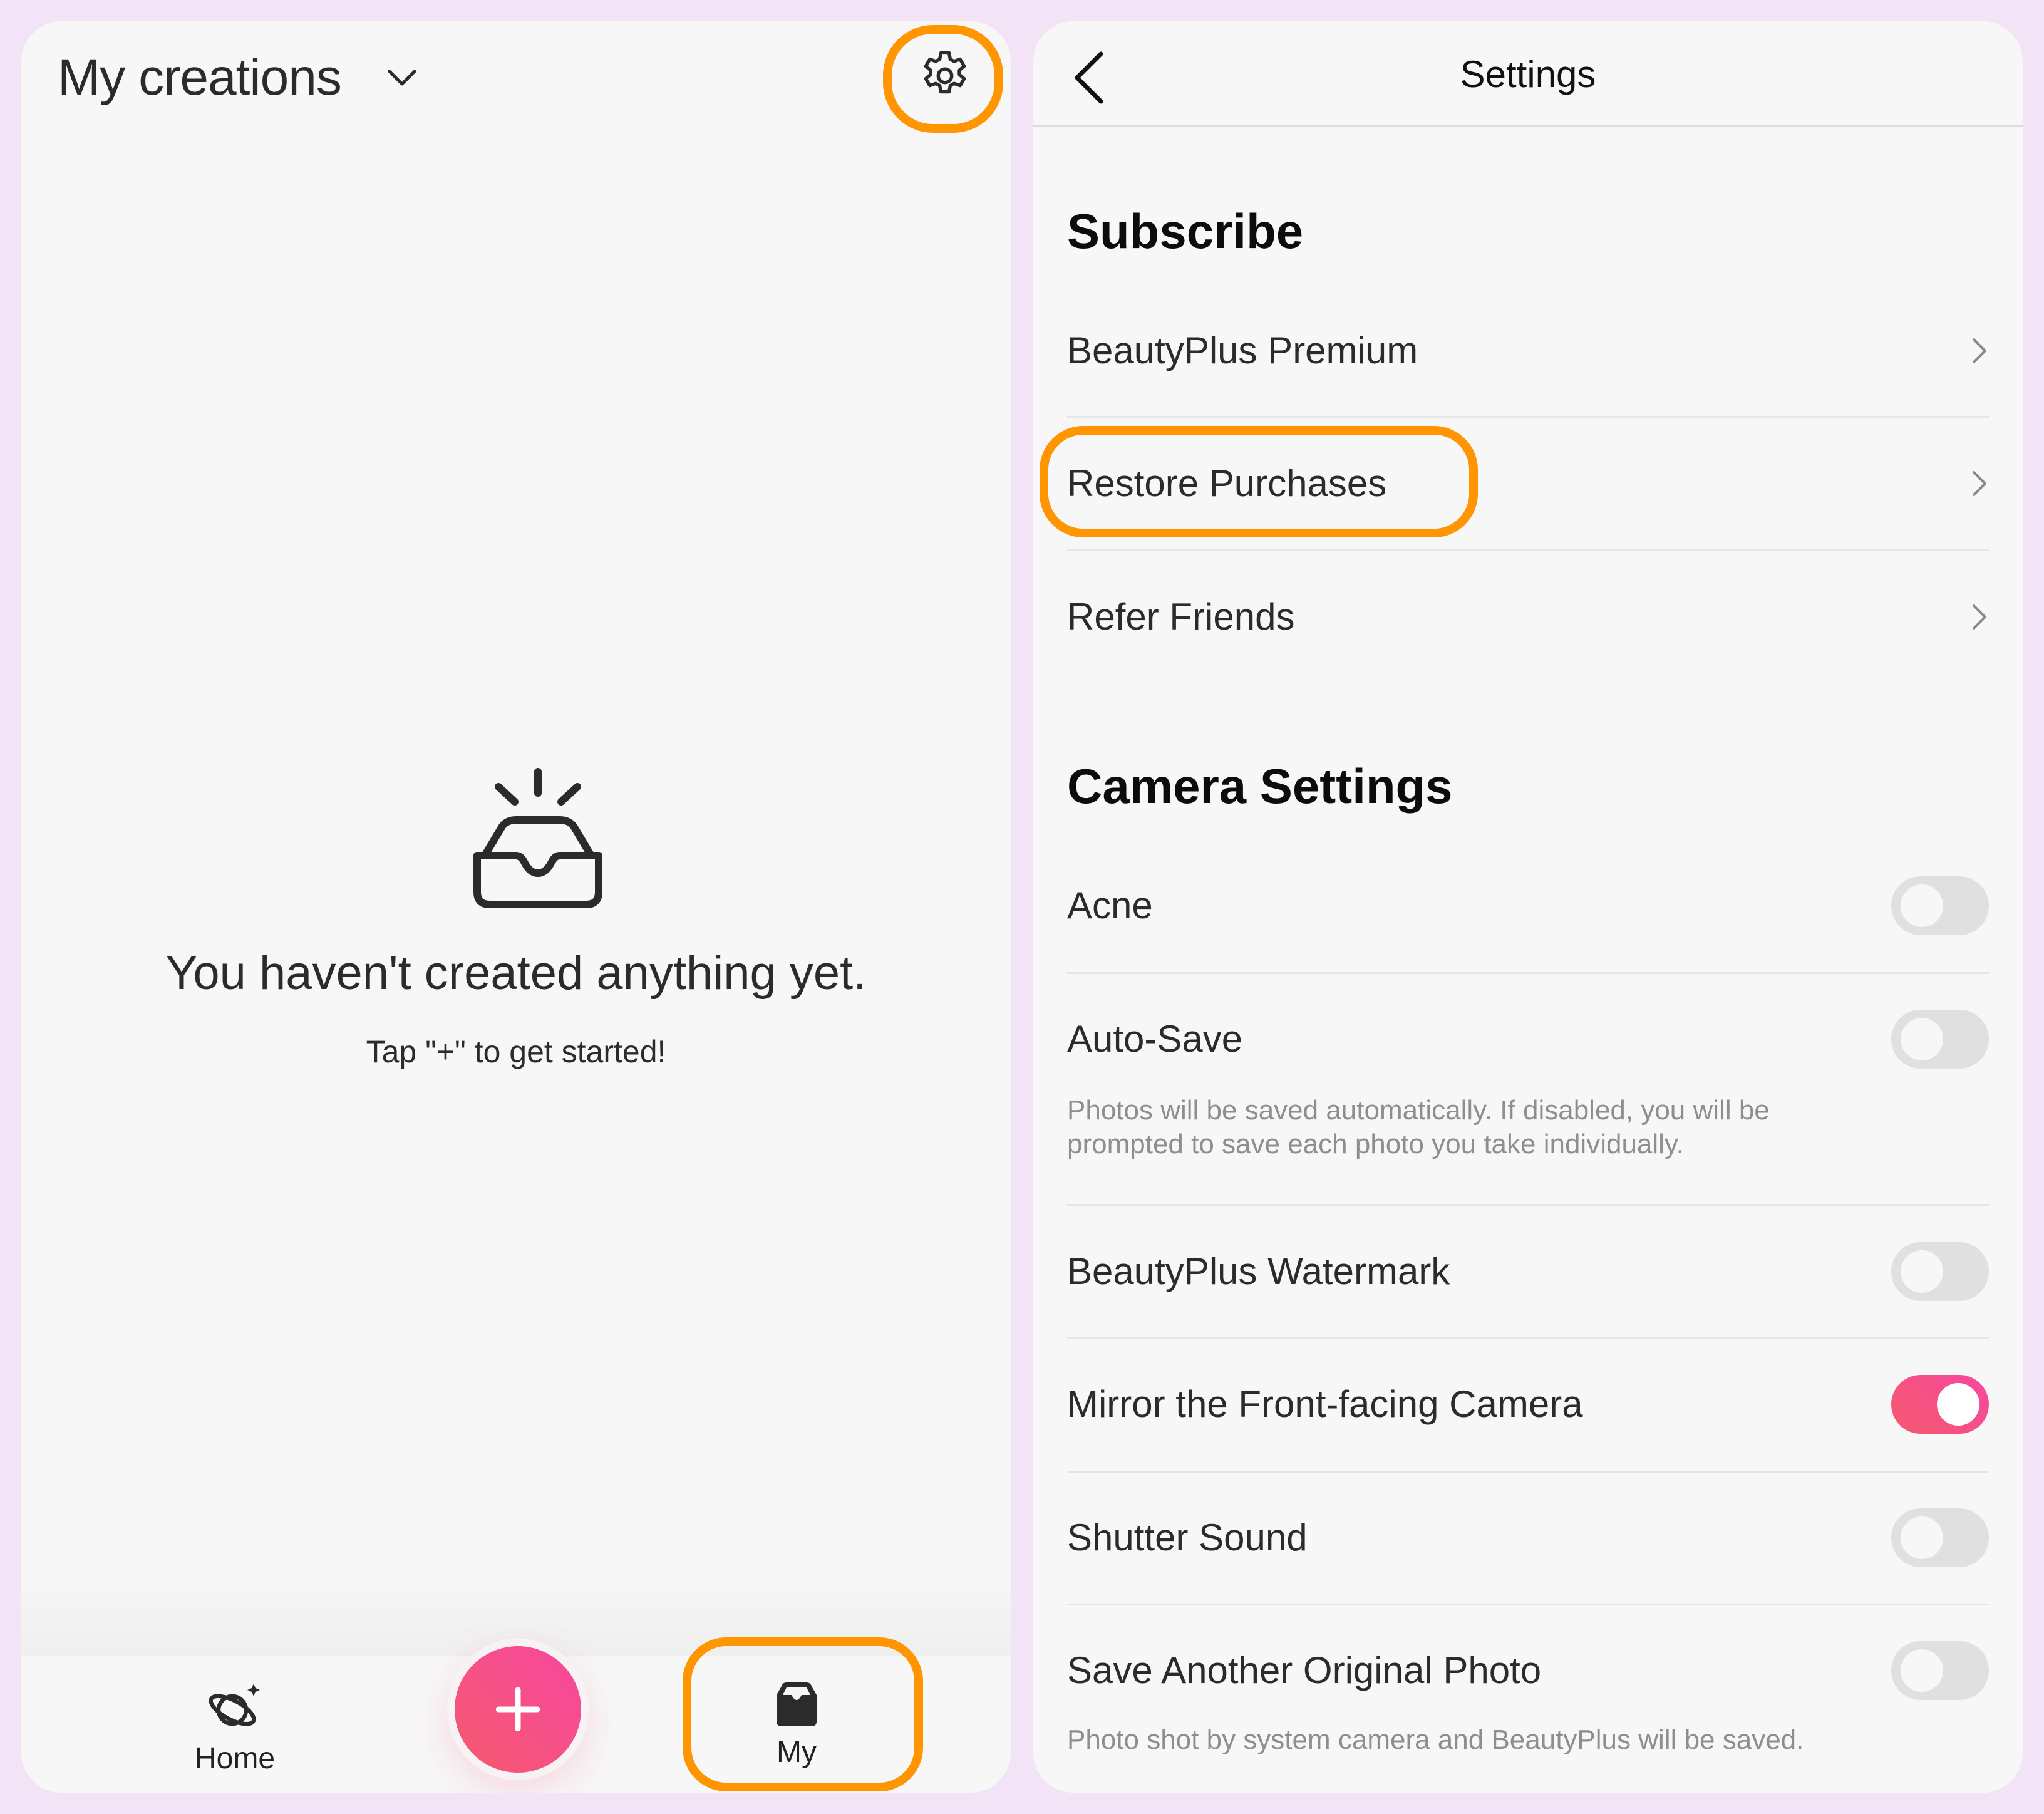 Image resolution: width=2044 pixels, height=1814 pixels. I want to click on shutter-sound-toggle, so click(1940, 1537).